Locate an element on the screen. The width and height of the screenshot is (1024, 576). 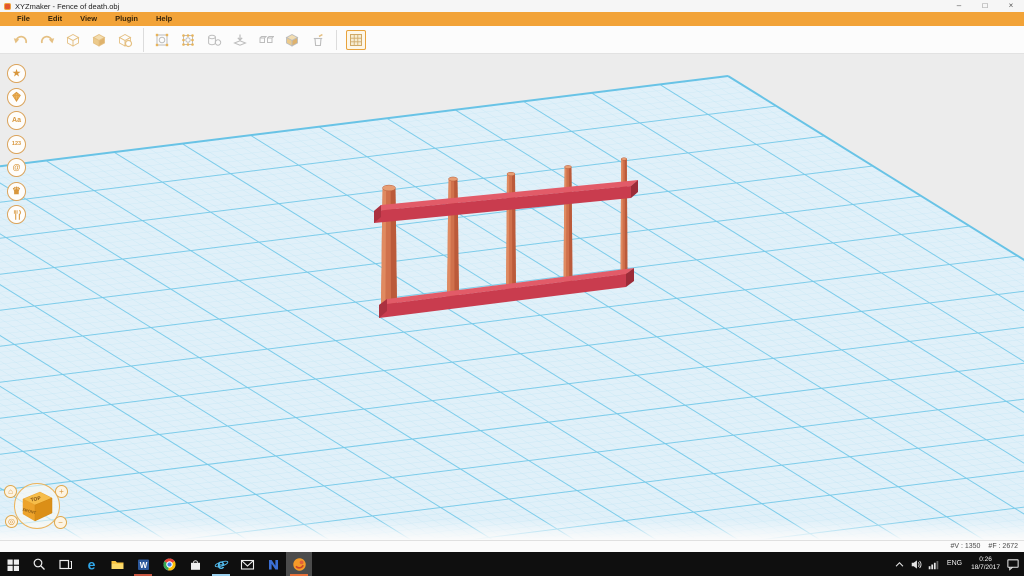
copy-model-button is located at coordinates (99, 40).